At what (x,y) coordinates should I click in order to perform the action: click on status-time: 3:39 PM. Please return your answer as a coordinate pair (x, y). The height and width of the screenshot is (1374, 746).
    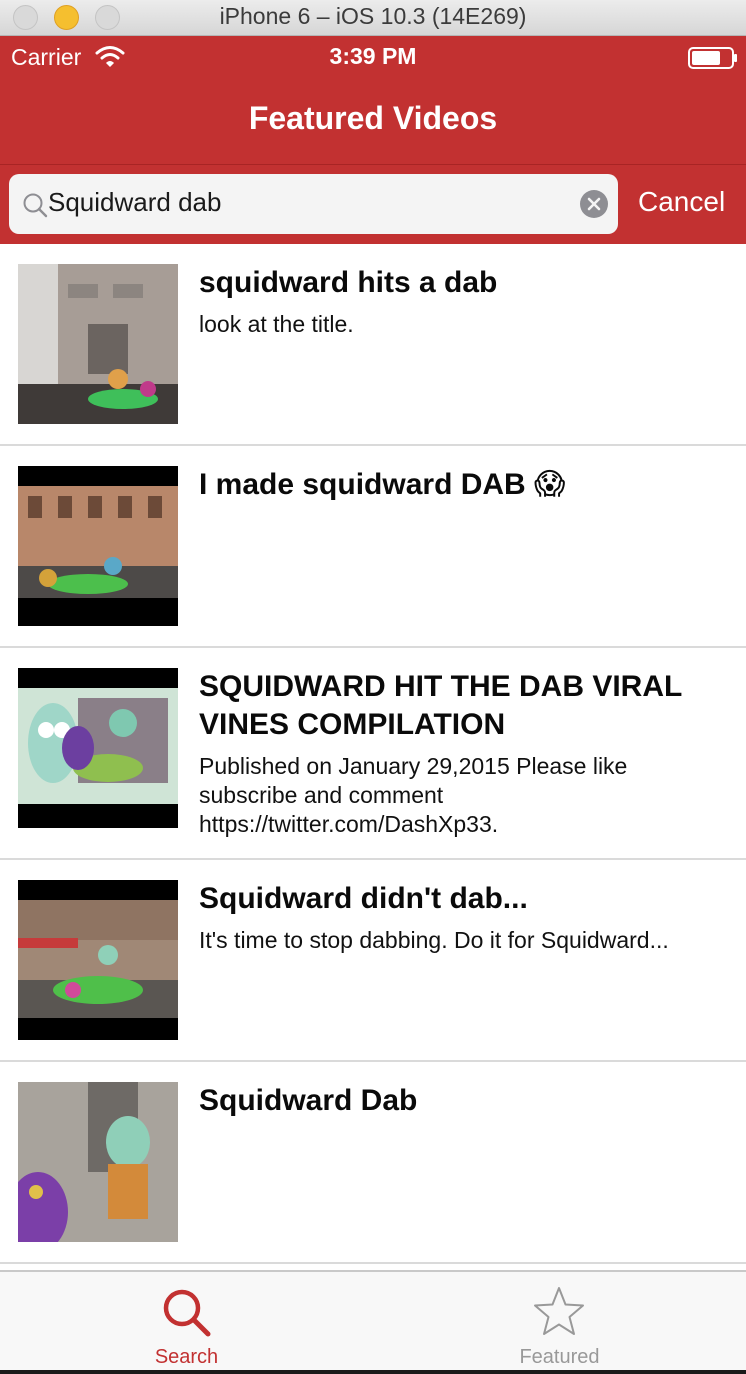
    Looking at the image, I should click on (373, 56).